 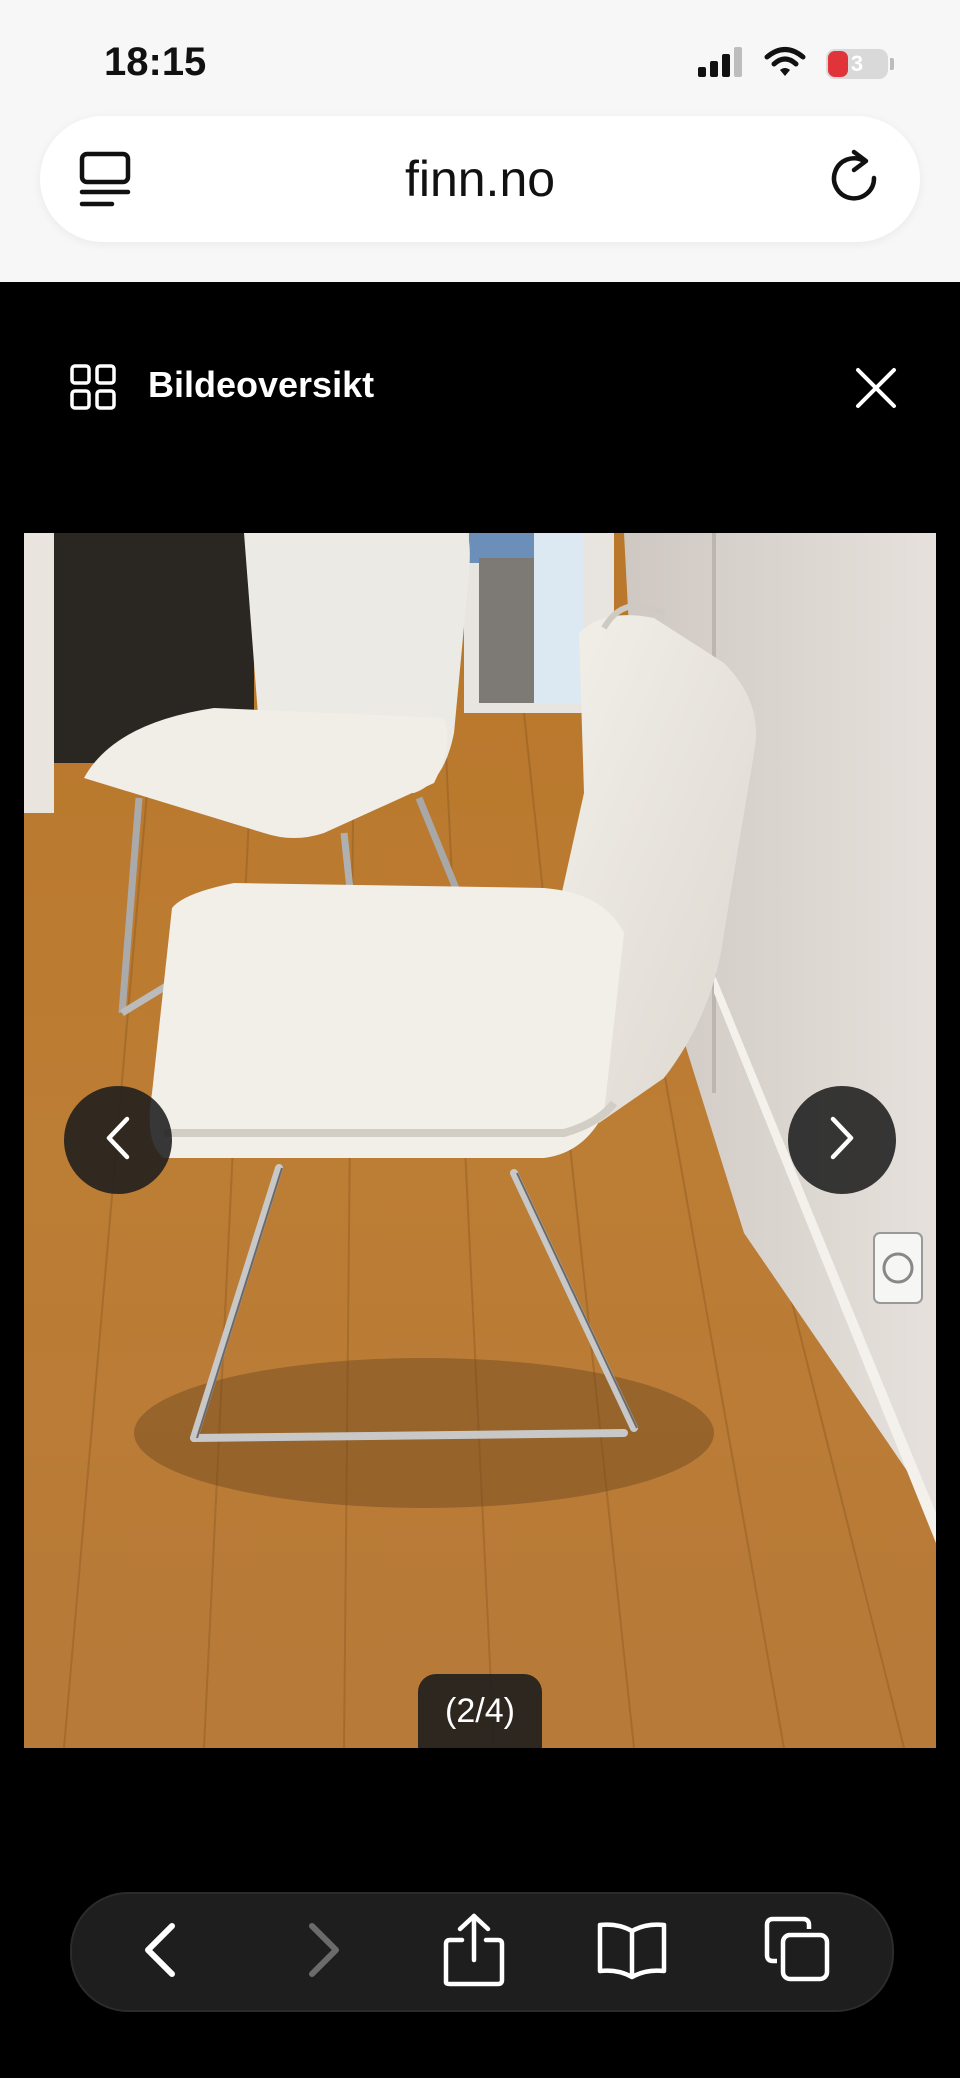 I want to click on cellular-signal-icon, so click(x=721, y=64).